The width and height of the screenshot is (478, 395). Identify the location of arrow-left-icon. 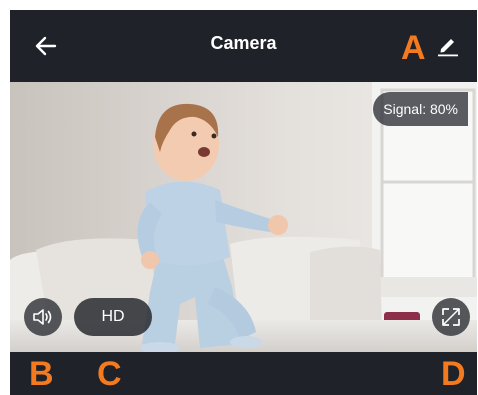
(46, 46).